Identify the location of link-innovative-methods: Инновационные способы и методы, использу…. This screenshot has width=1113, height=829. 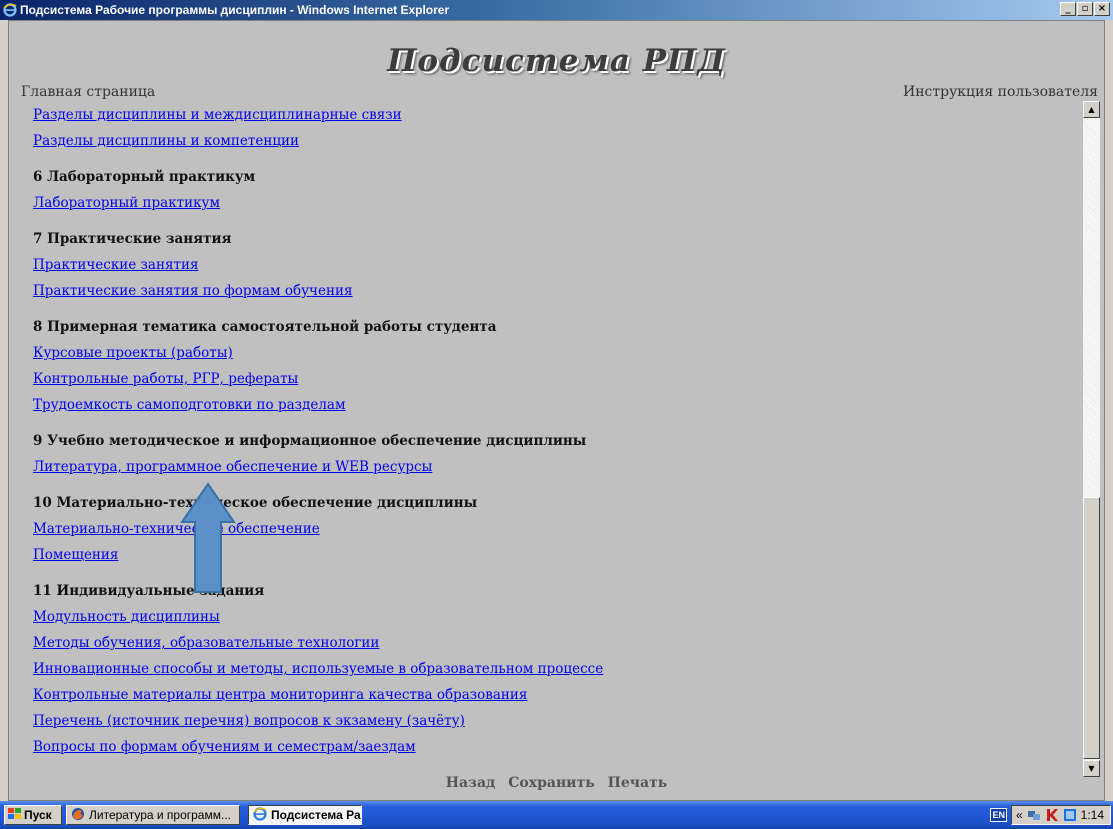
(318, 669).